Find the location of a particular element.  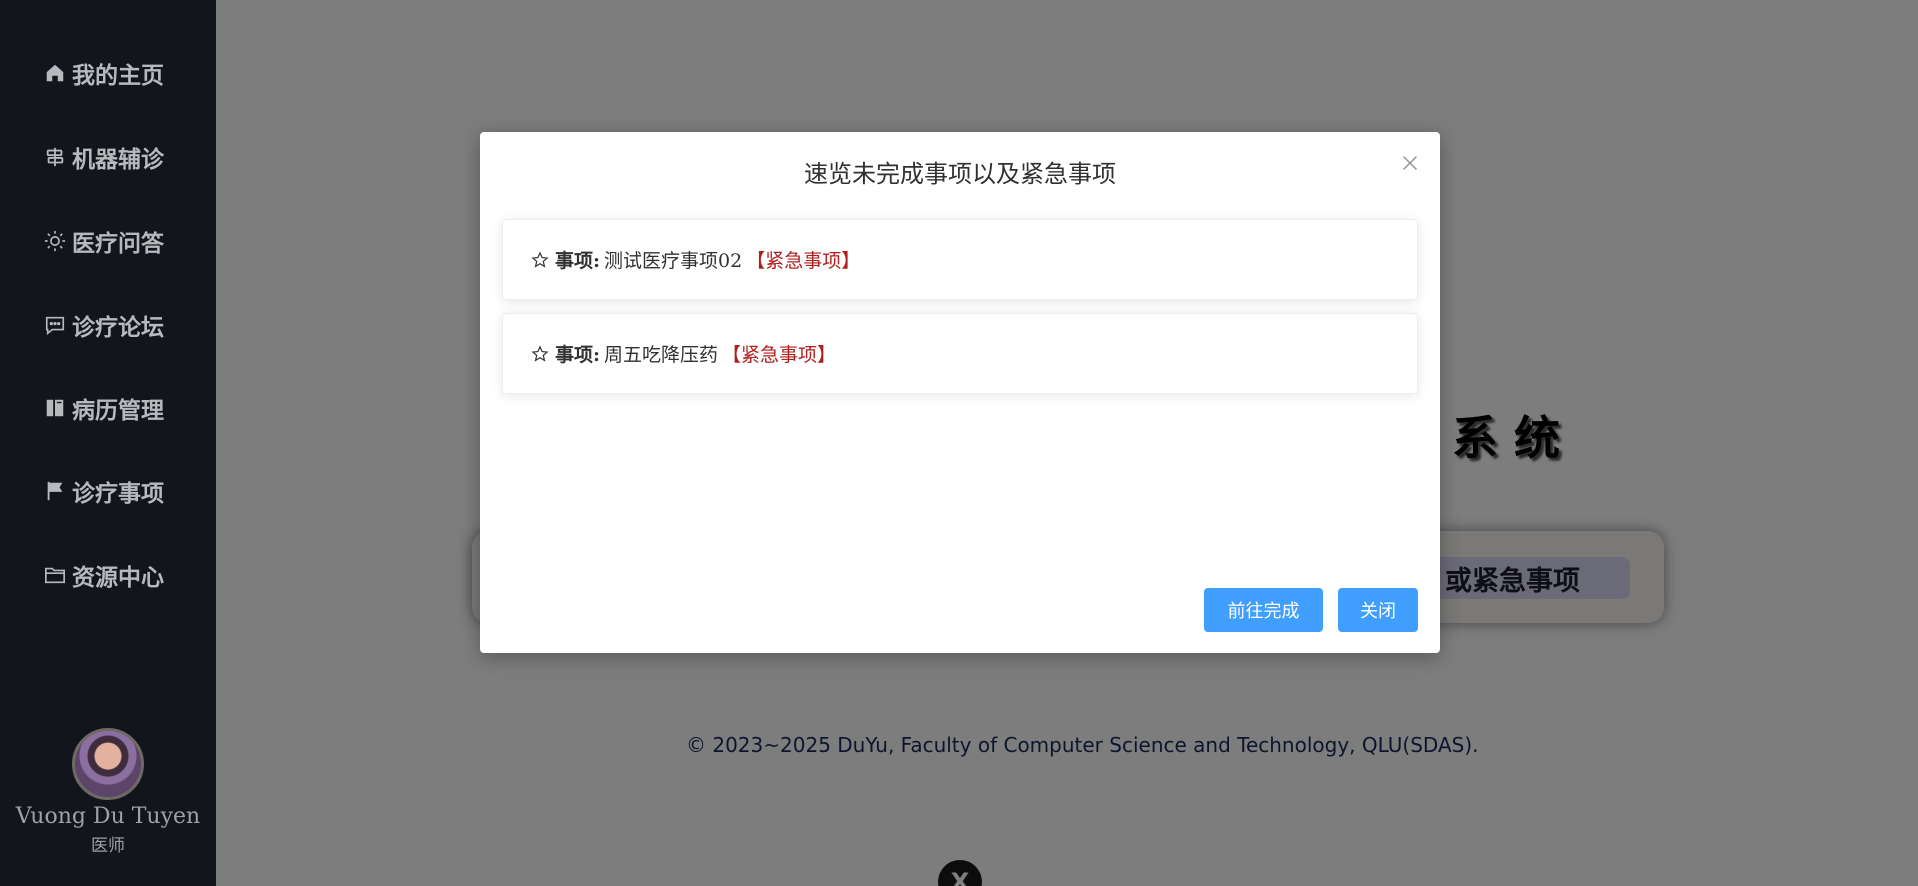

sidebar-item-forum: 诊疗论坛 is located at coordinates (104, 325).